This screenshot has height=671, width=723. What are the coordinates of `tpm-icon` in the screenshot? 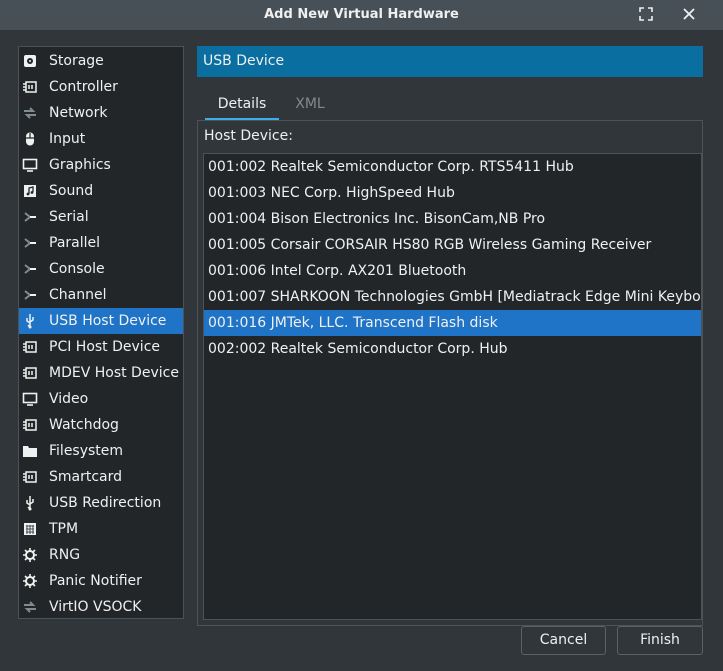 It's located at (30, 529).